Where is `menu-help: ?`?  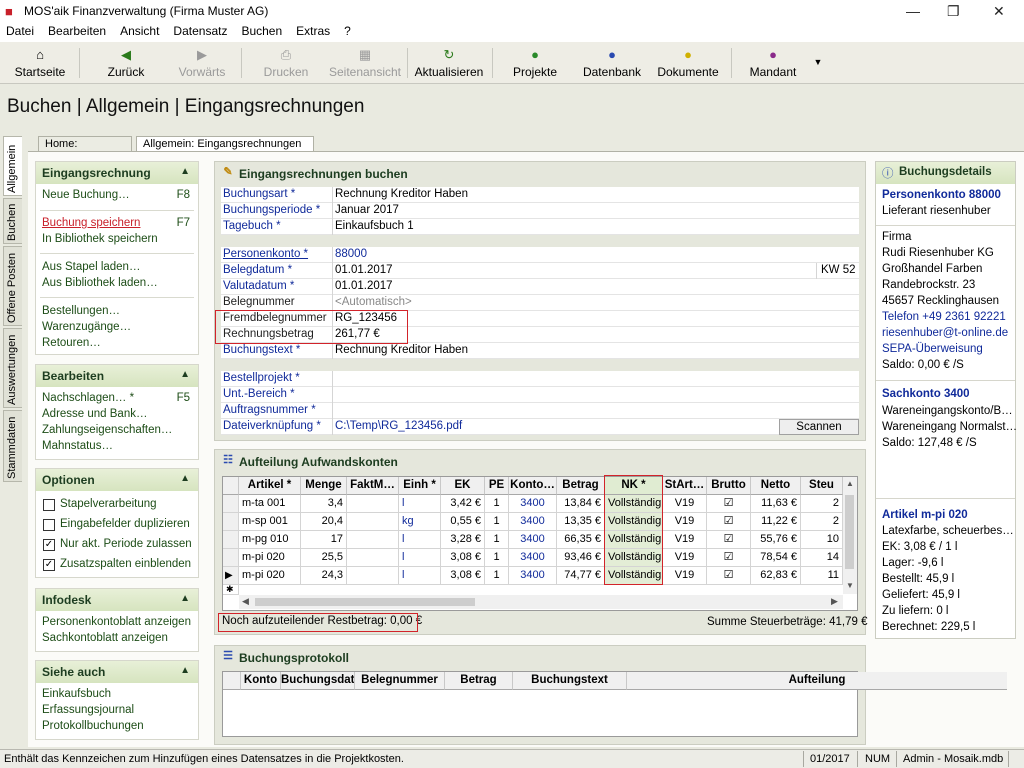 menu-help: ? is located at coordinates (347, 33).